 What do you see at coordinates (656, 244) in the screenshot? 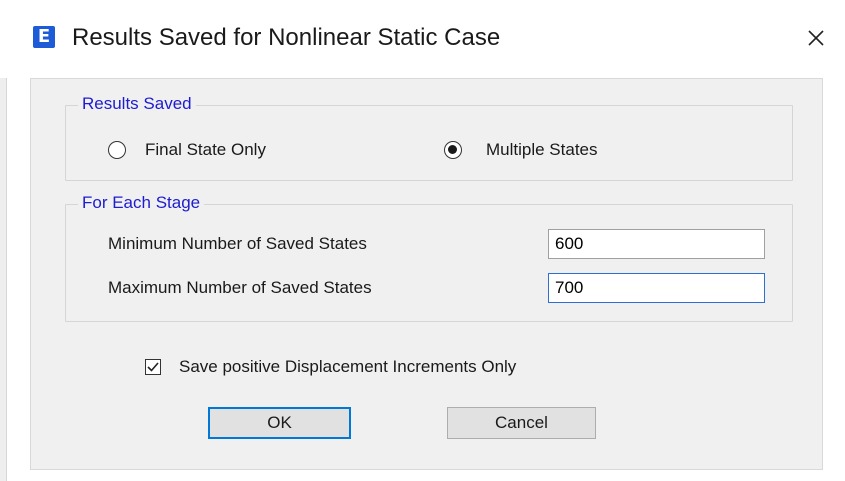
I see `min-saved-states-input` at bounding box center [656, 244].